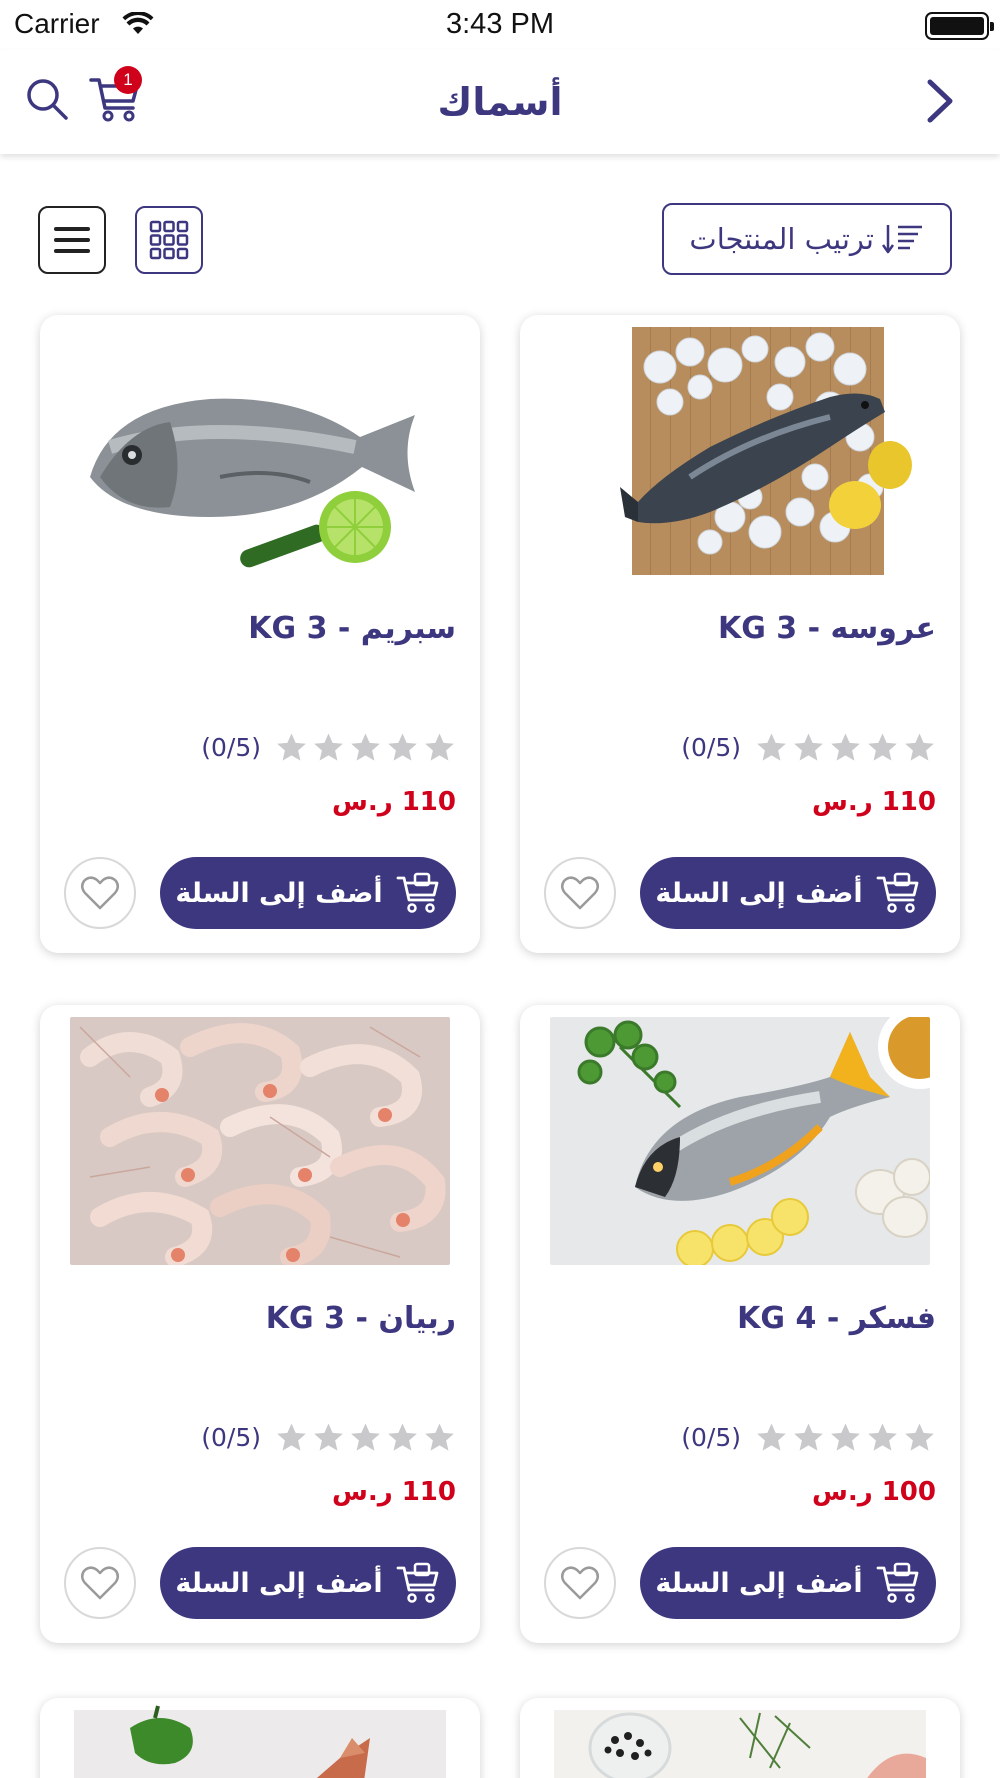 This screenshot has width=1000, height=1778. I want to click on menu-icon, so click(72, 240).